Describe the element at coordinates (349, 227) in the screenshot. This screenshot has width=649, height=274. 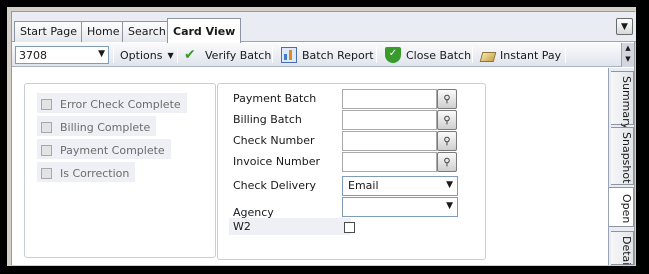
I see `w2-checkbox` at that location.